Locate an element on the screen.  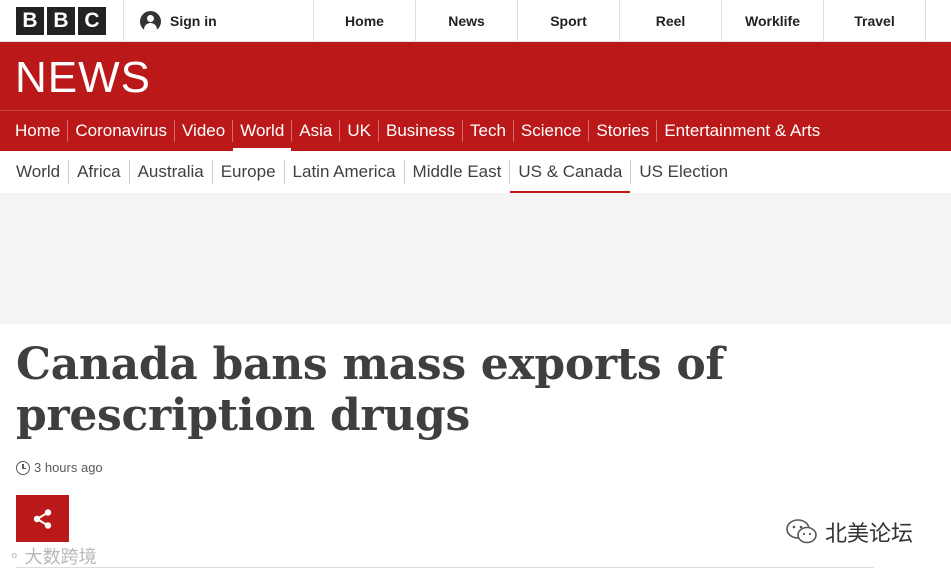
secondary-nav-australia: Australia is located at coordinates (171, 172).